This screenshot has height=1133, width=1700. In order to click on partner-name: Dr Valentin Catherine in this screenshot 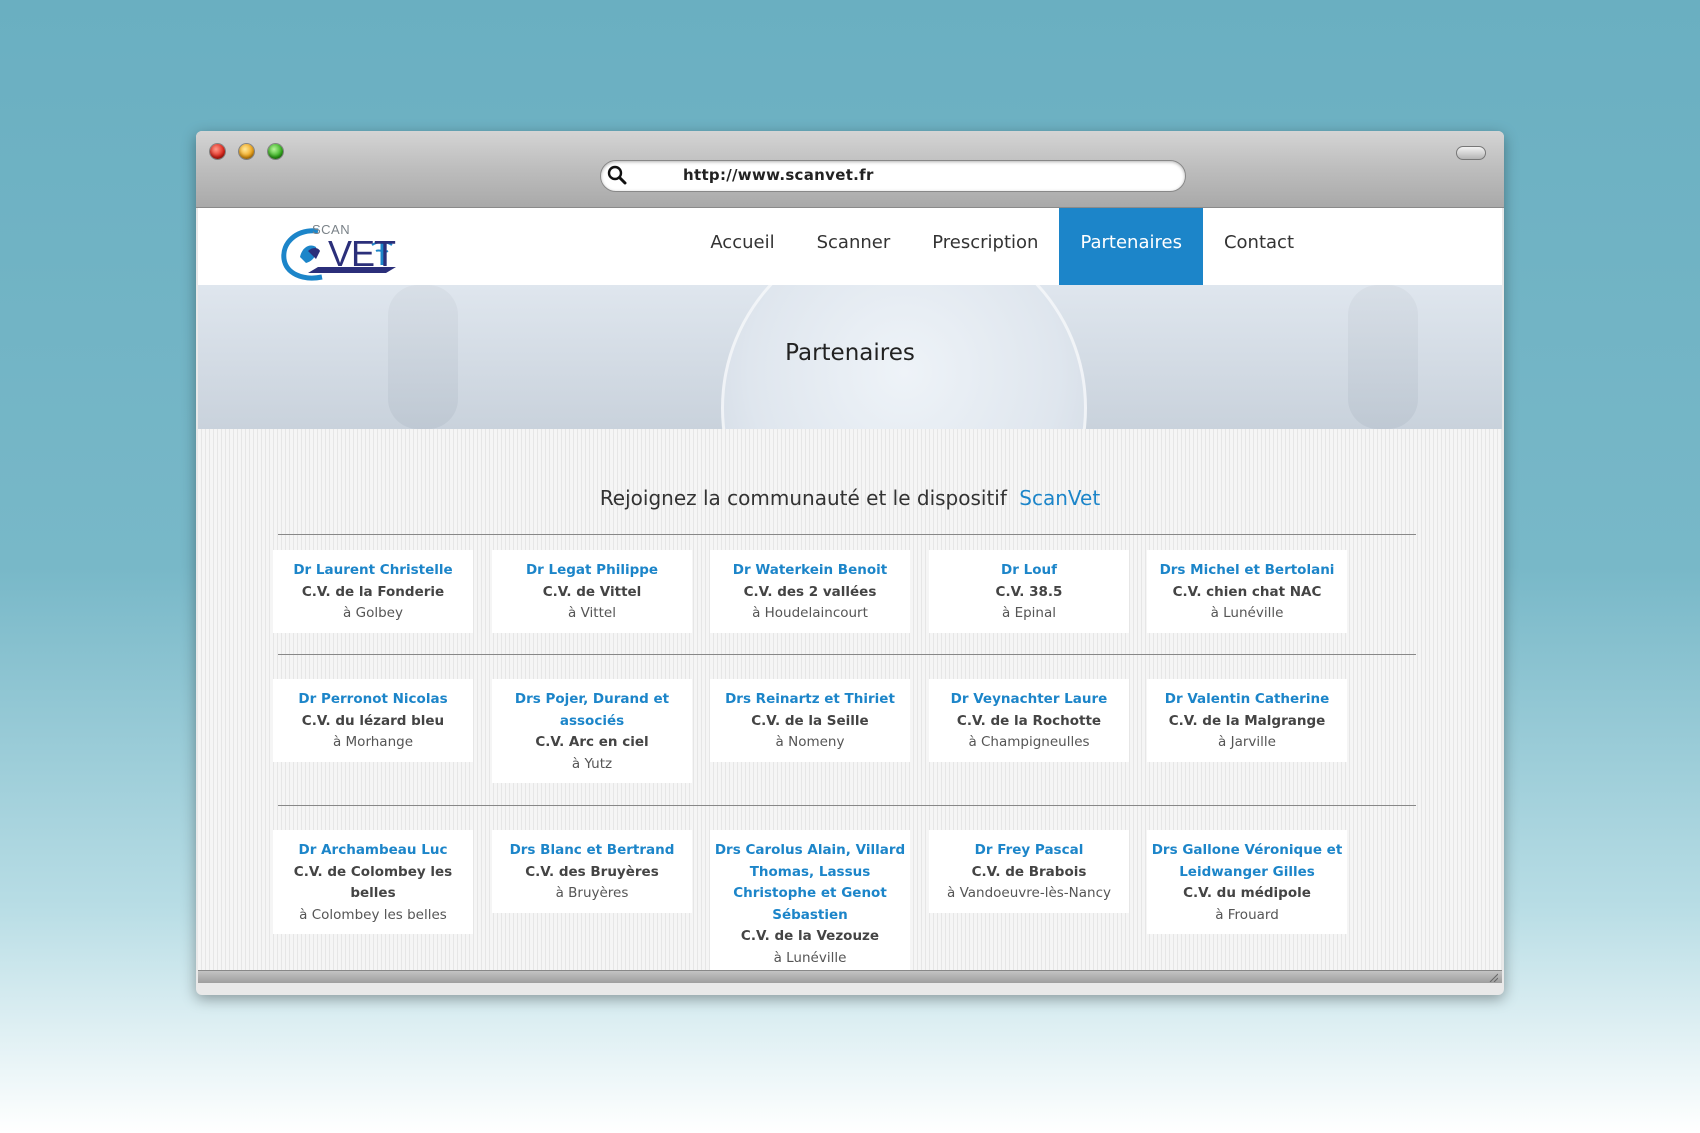, I will do `click(1247, 699)`.